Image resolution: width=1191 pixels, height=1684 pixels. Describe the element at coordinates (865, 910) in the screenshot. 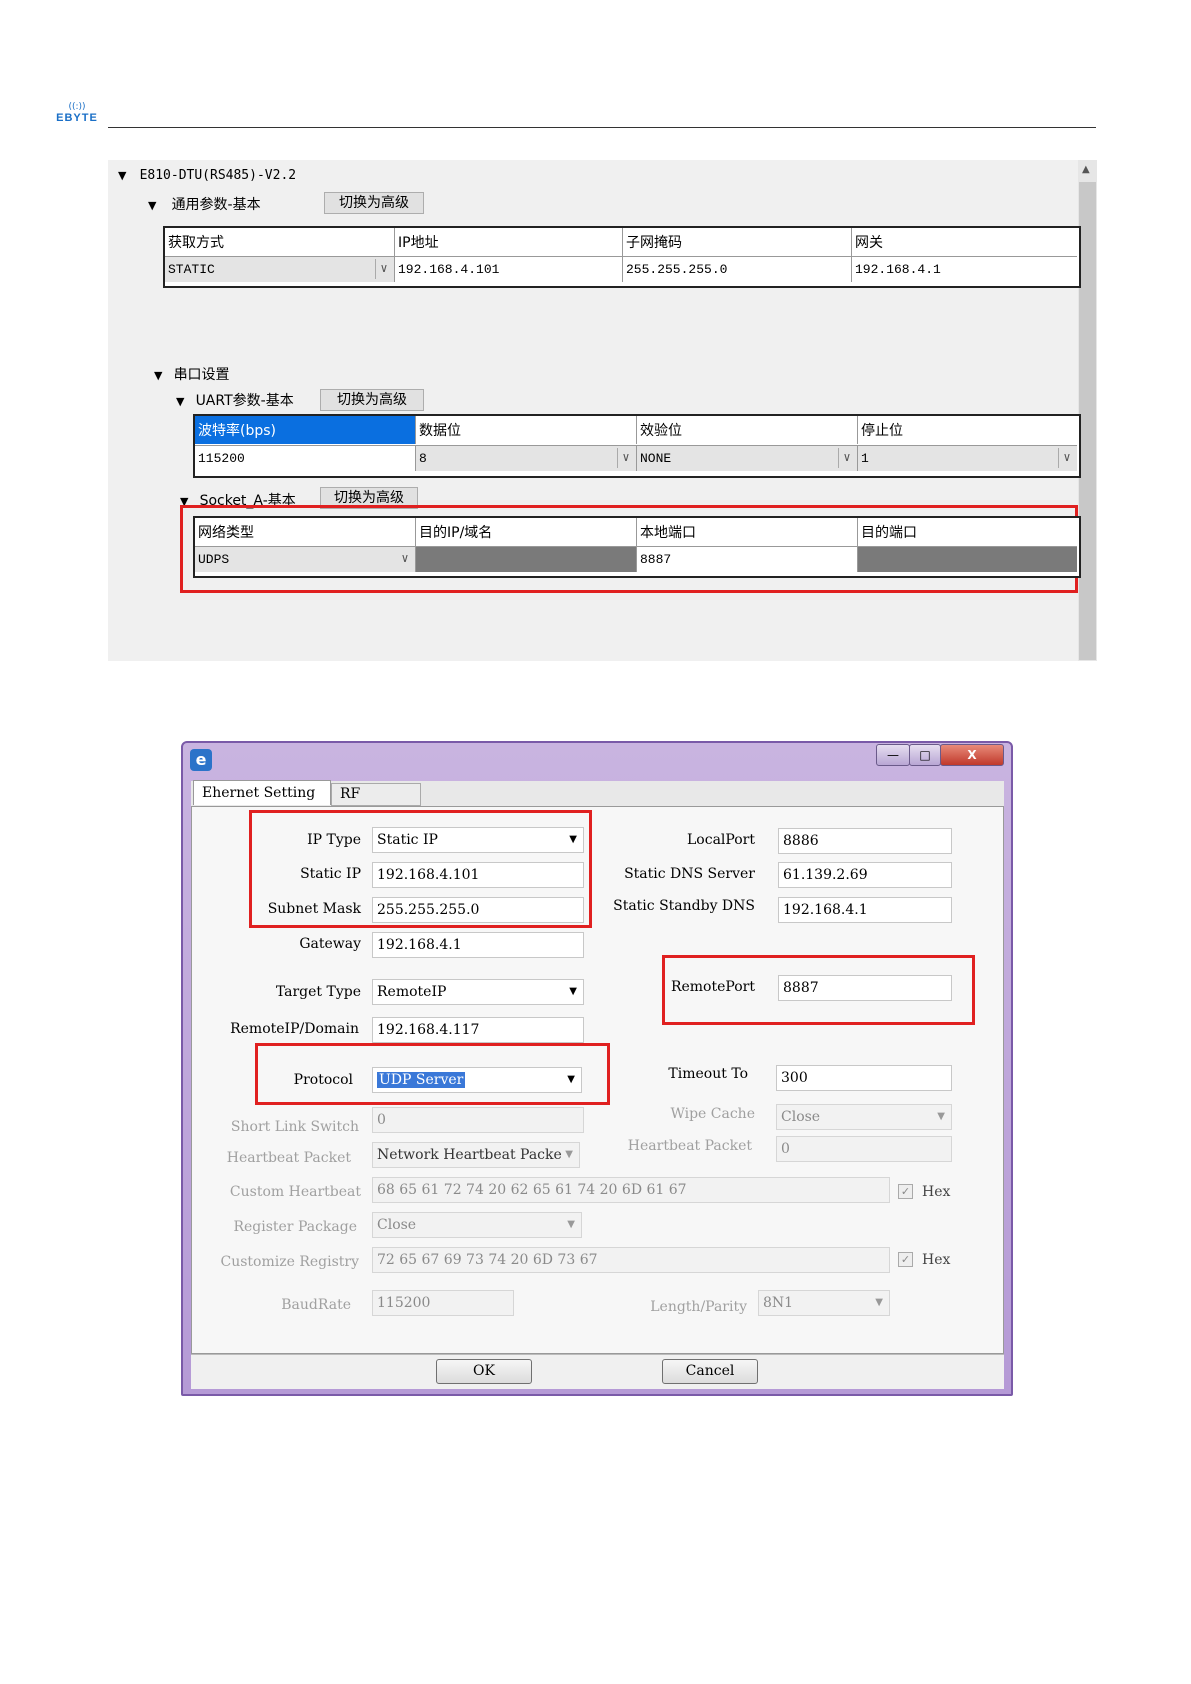

I see `standby-dns-input: 192.168.4.1` at that location.